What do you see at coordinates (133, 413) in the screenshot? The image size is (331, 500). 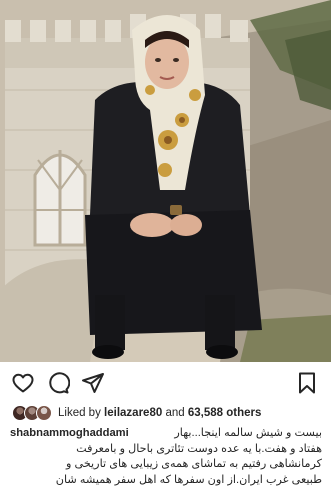 I see `liker-username: leilazare80` at bounding box center [133, 413].